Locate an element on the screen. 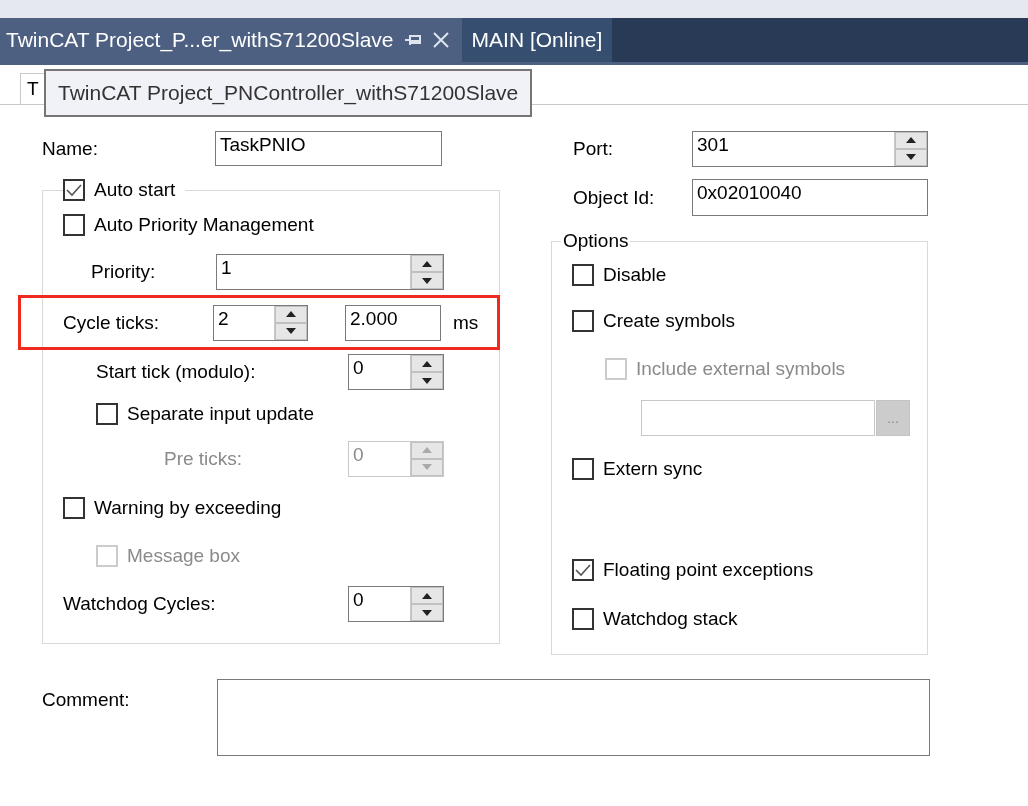  tooltip: TwinCAT Project_PNController_withS71200Slave is located at coordinates (288, 93).